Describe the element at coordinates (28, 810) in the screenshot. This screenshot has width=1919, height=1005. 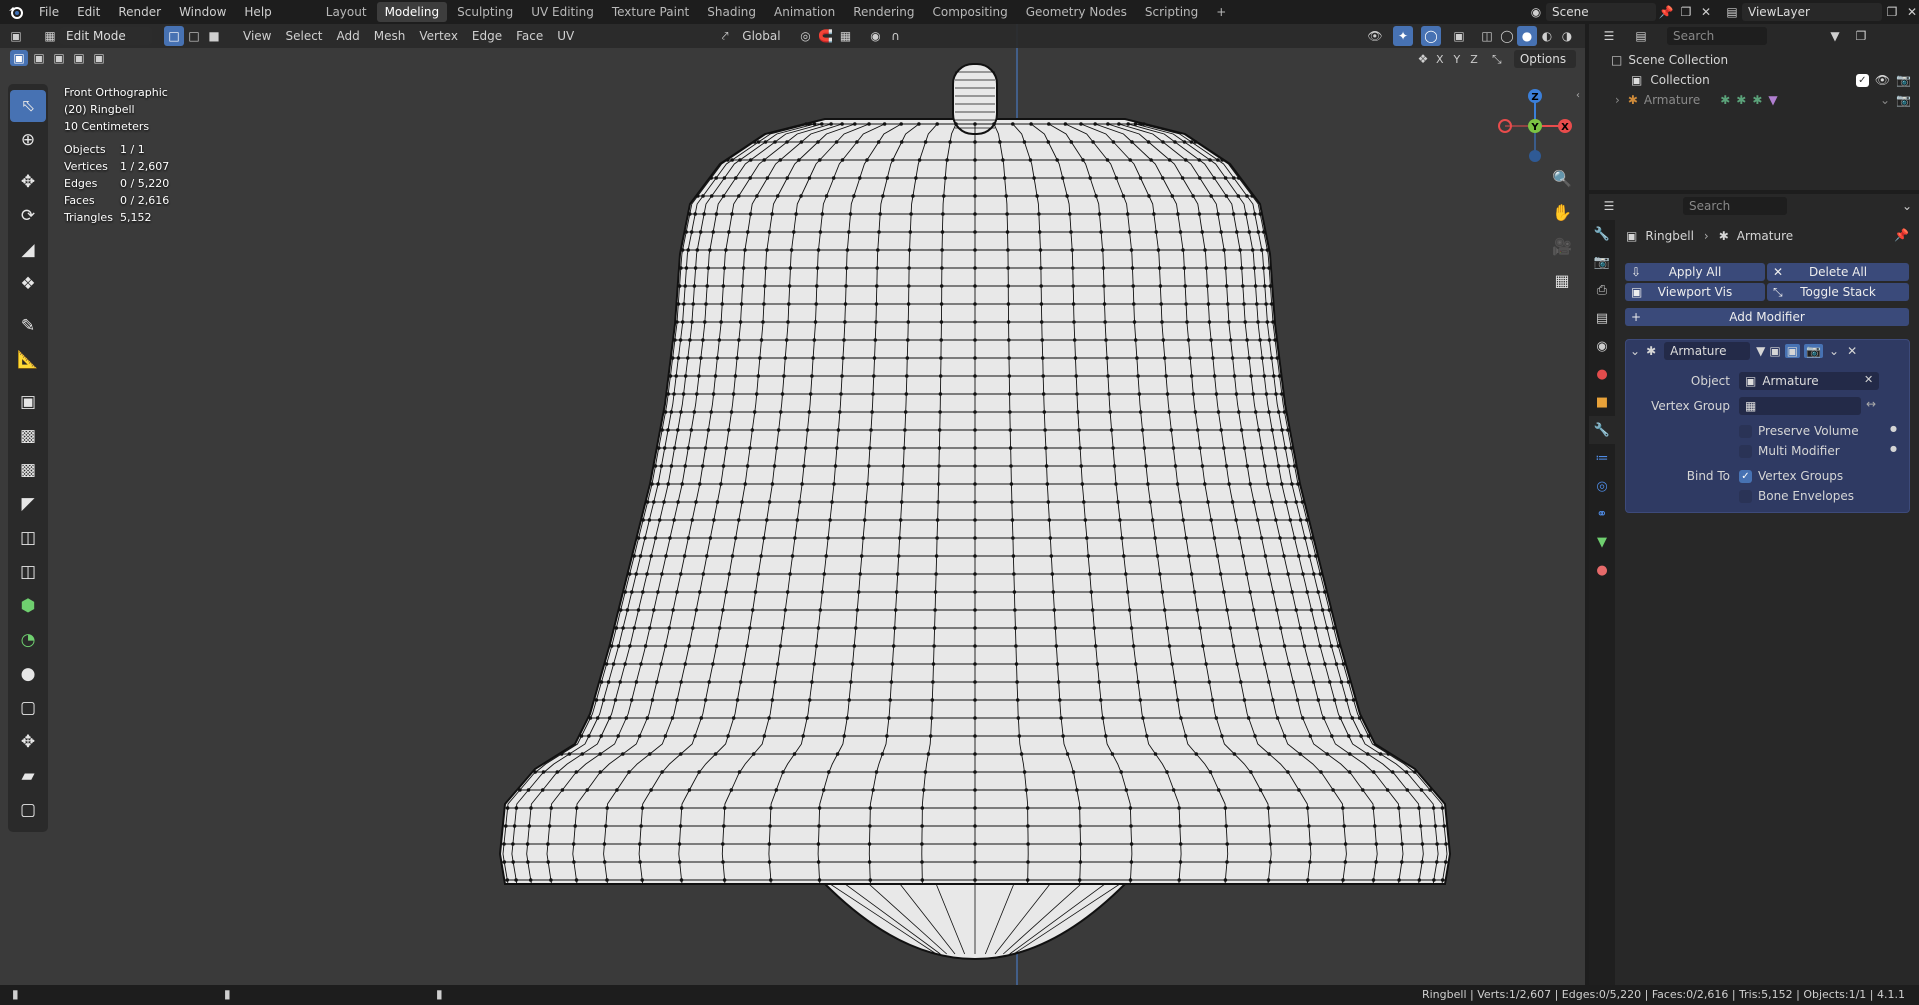
I see `rip-tool-icon: ▢` at that location.